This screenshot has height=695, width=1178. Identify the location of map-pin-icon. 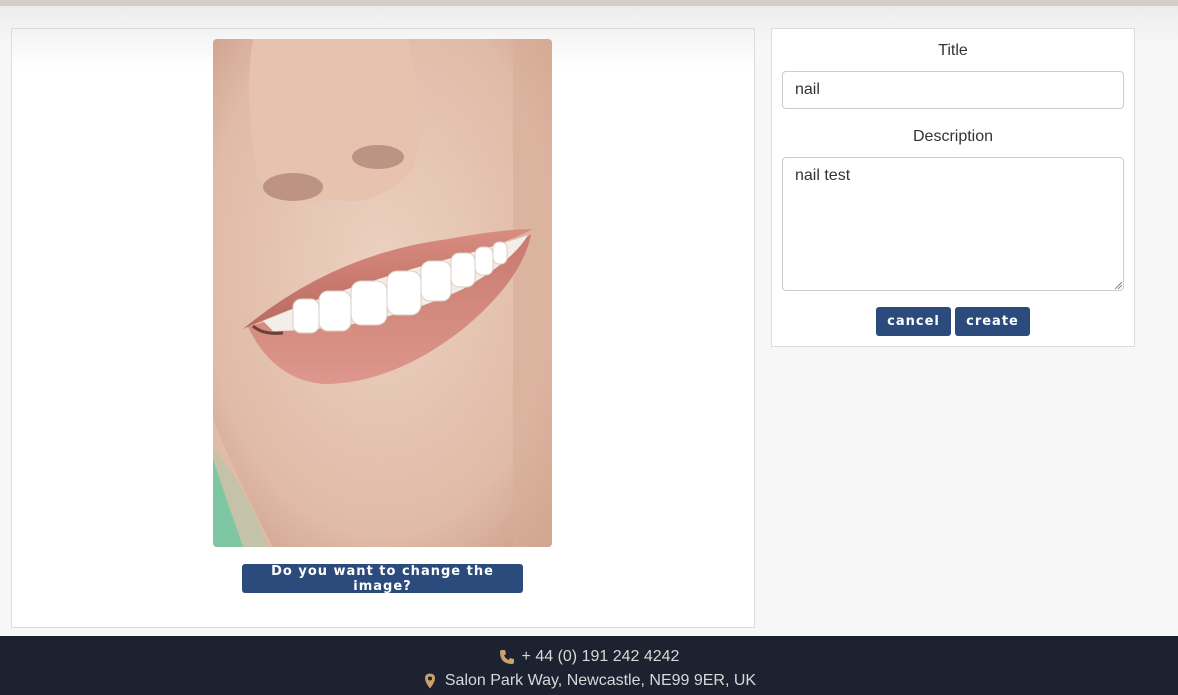
(430, 681).